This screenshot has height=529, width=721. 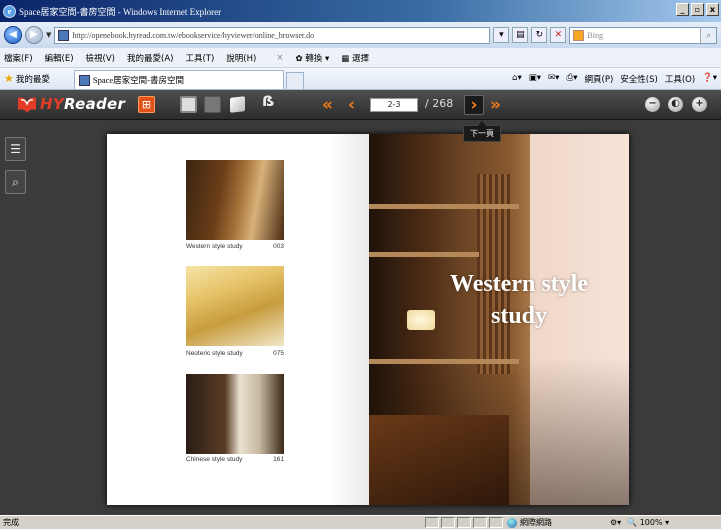 What do you see at coordinates (571, 79) in the screenshot?
I see `print-icon: ⎙▾` at bounding box center [571, 79].